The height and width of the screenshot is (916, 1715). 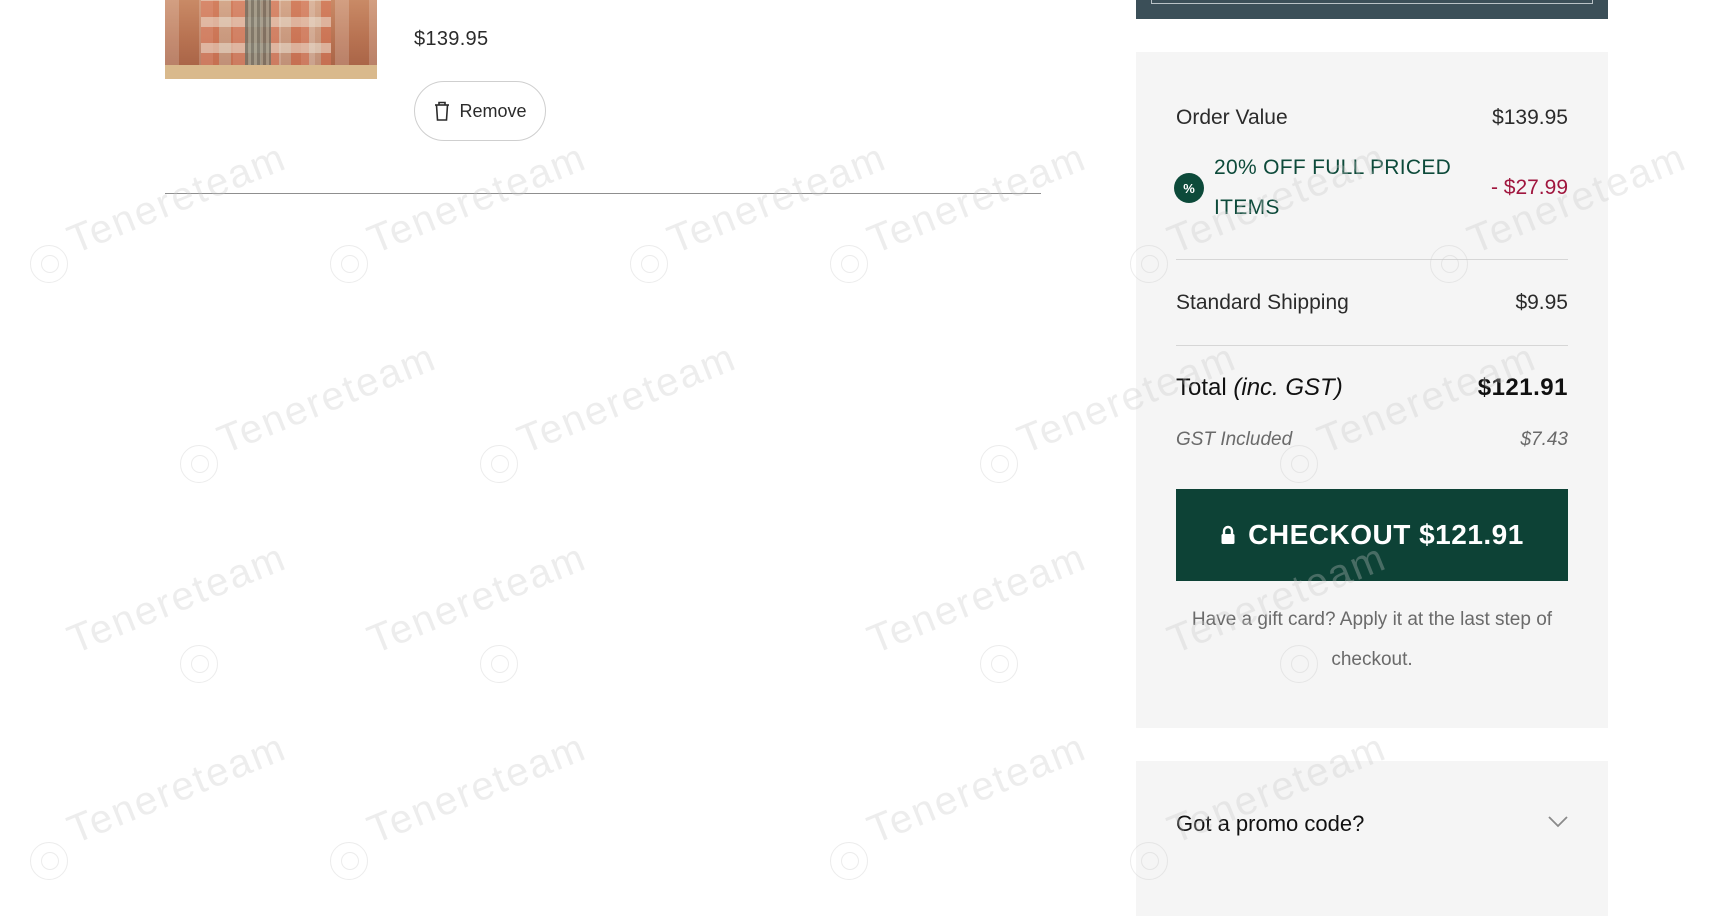 I want to click on product-image-floor, so click(x=271, y=72).